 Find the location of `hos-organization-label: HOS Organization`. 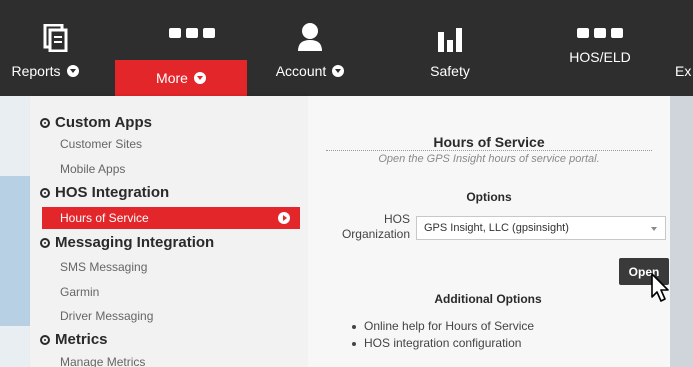

hos-organization-label: HOS Organization is located at coordinates (366, 227).